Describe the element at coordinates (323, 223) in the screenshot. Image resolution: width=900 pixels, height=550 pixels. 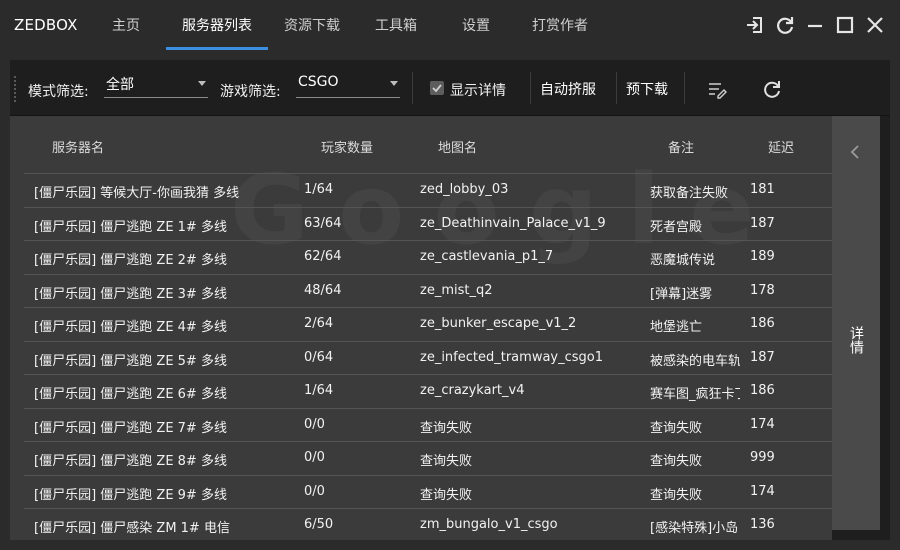
I see `cell-players: 63/64` at that location.